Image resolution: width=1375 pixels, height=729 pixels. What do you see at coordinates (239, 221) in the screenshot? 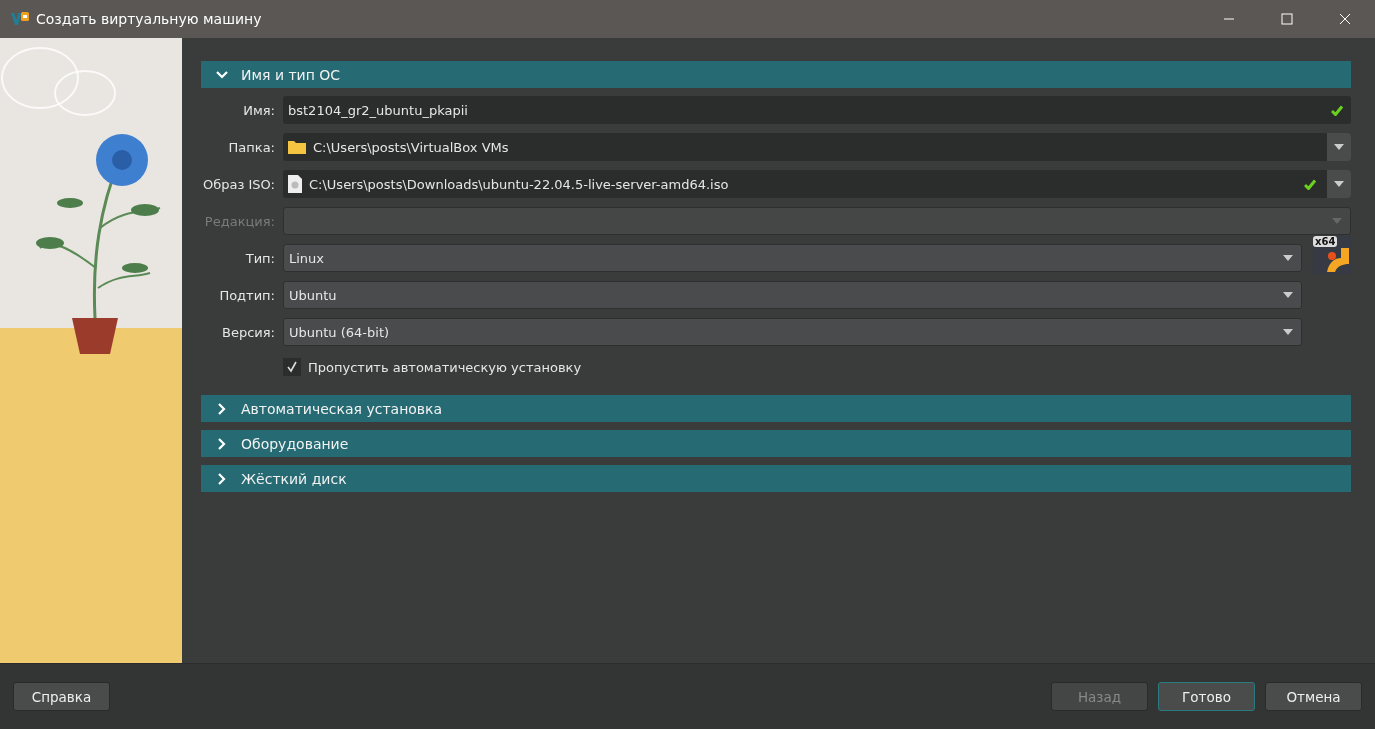
I see `field-label: Редакция:` at bounding box center [239, 221].